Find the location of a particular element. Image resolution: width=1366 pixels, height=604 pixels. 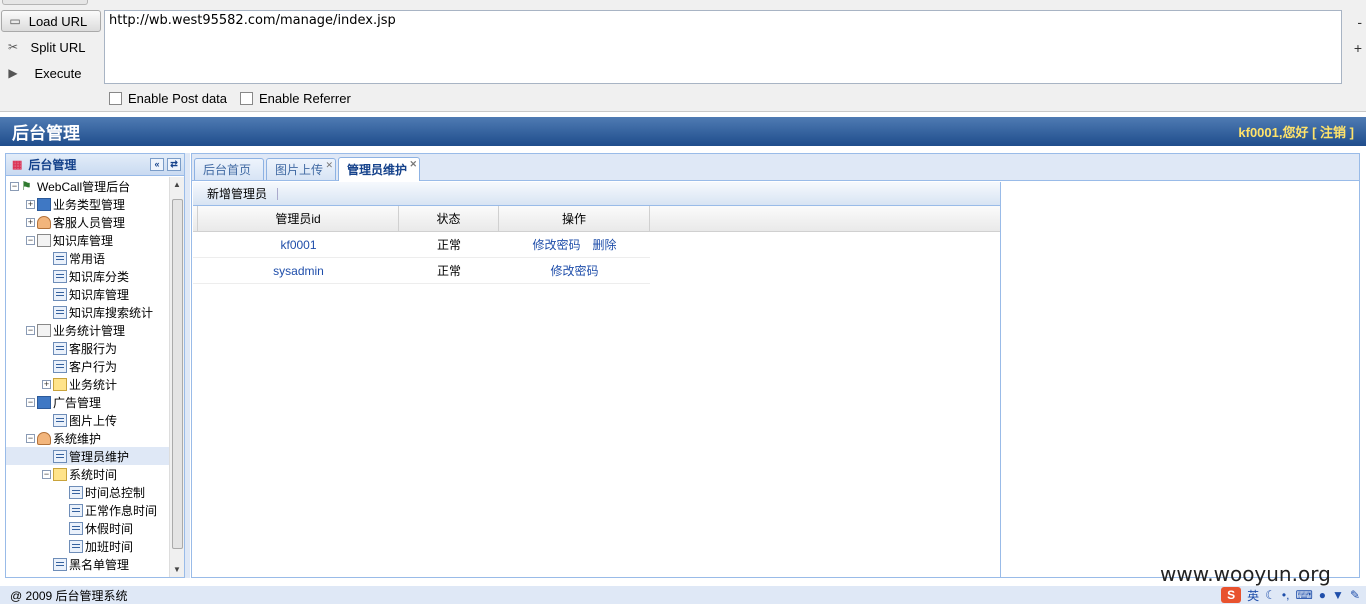

tree-node: + 客服人员管理 is located at coordinates (88, 222).